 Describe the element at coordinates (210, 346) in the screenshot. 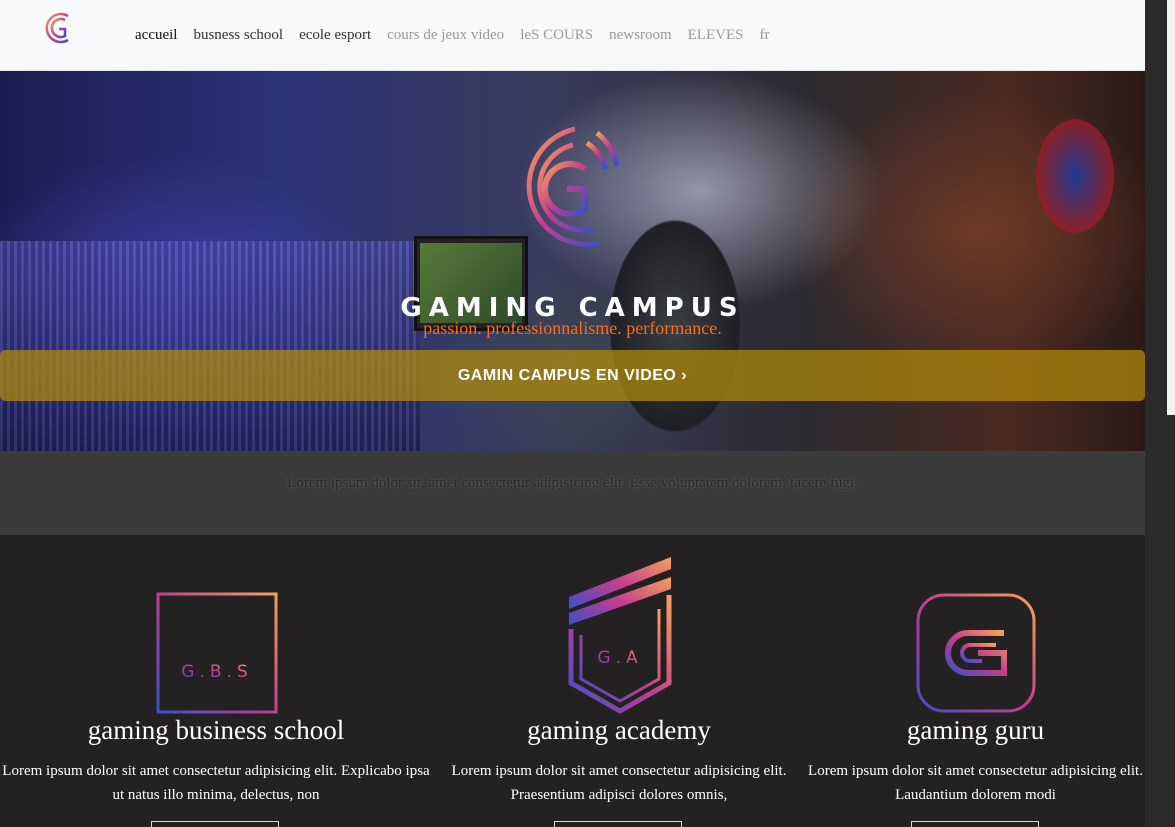

I see `hero-crowd-image` at that location.